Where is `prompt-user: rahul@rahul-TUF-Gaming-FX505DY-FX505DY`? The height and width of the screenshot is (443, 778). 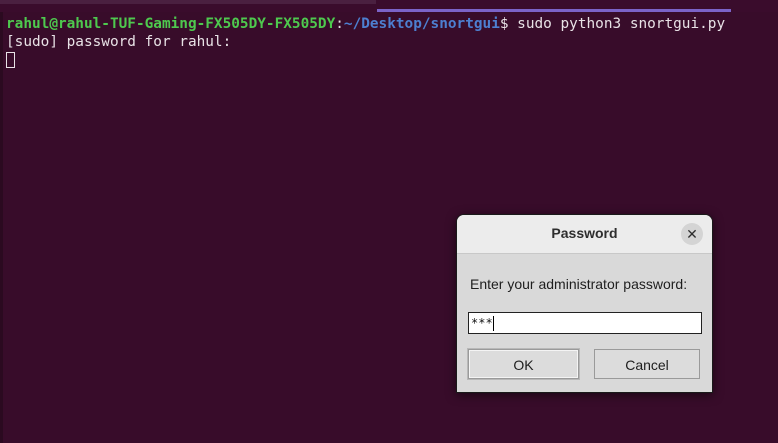 prompt-user: rahul@rahul-TUF-Gaming-FX505DY-FX505DY is located at coordinates (171, 24).